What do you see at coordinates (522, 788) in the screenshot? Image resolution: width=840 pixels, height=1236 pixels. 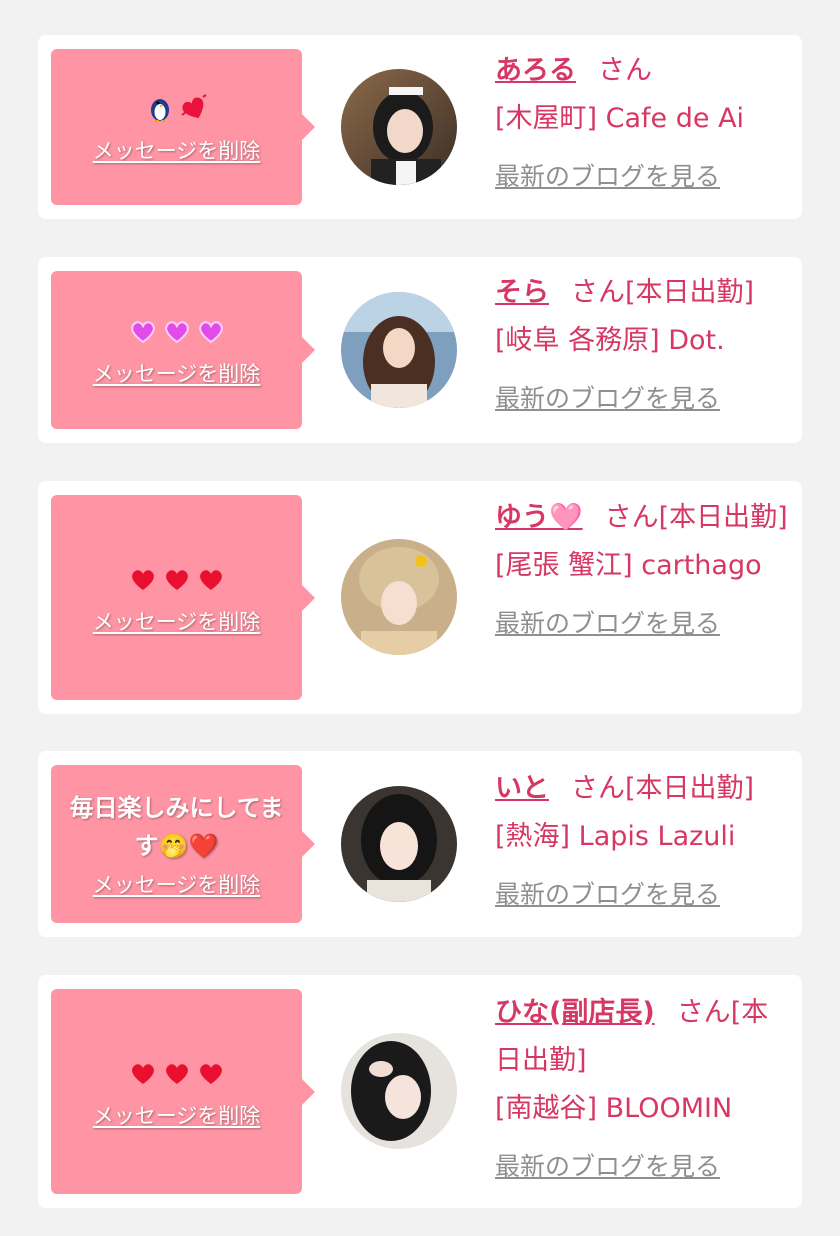 I see `cast-name-link: いと` at bounding box center [522, 788].